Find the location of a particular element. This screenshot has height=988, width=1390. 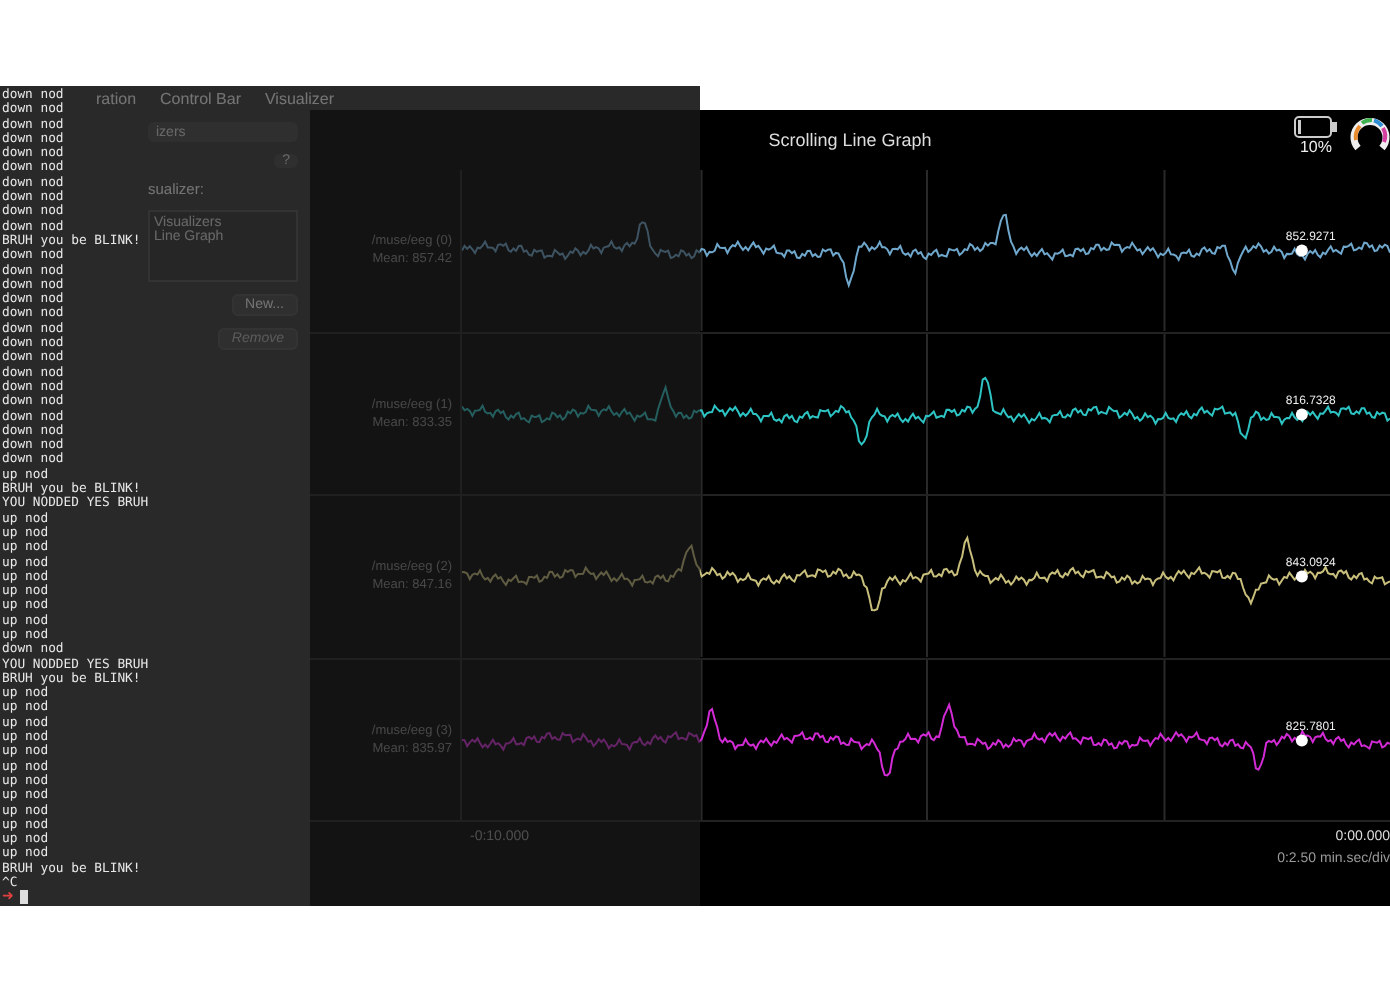

menu-item: Control Bar is located at coordinates (200, 98).